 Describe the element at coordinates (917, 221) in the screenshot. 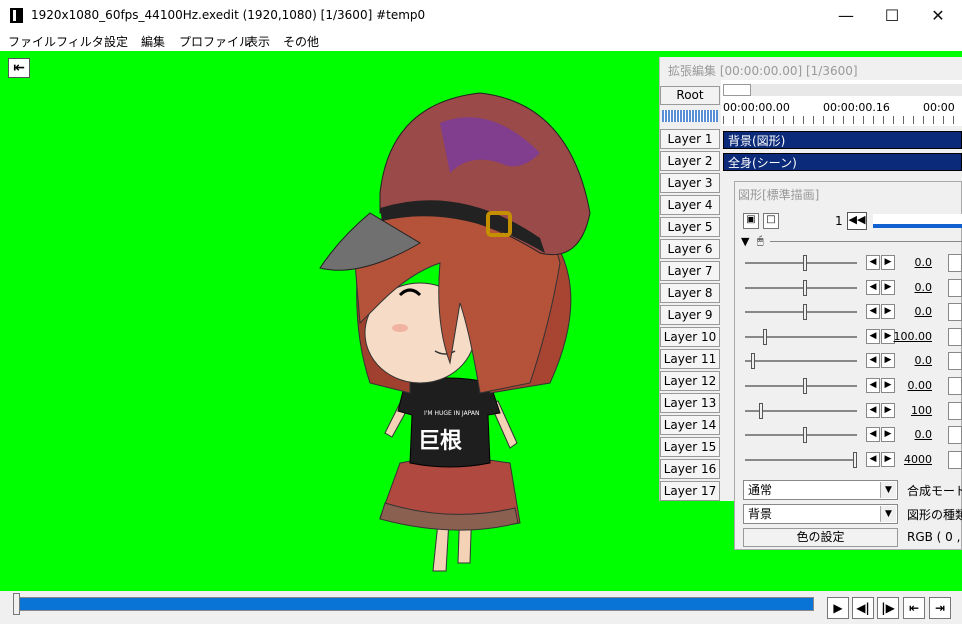

I see `object-seek-bar` at that location.